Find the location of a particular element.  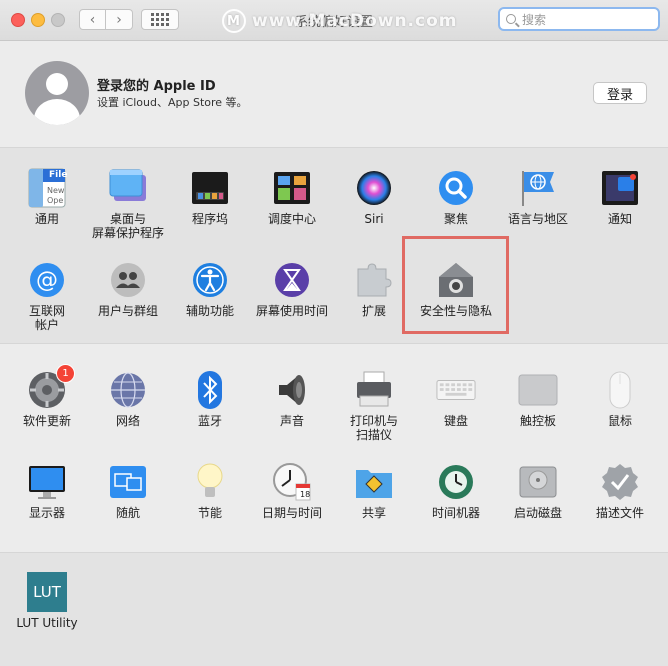

dock-icon is located at coordinates (210, 188).